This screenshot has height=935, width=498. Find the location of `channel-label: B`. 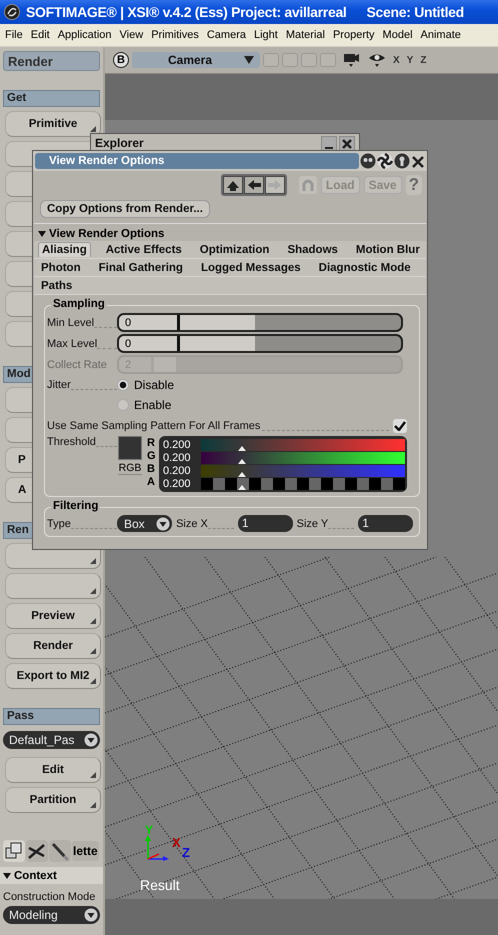

channel-label: B is located at coordinates (151, 469).